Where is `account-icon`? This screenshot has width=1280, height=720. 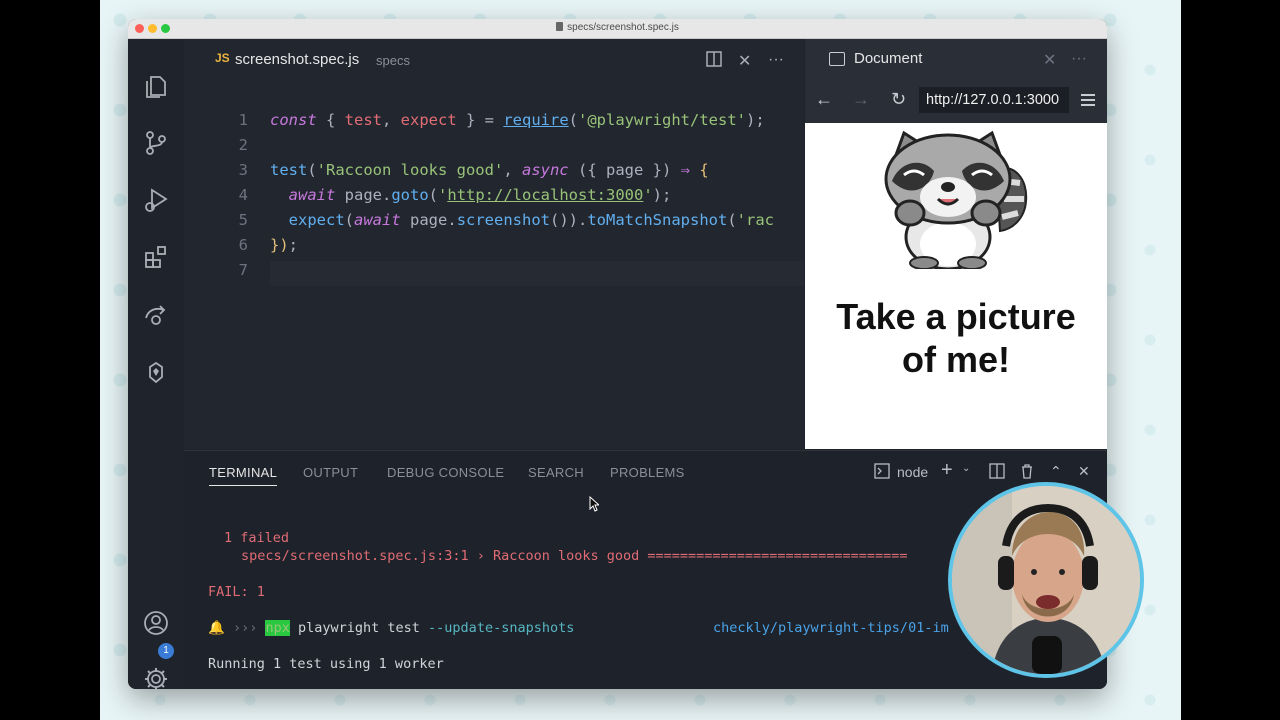 account-icon is located at coordinates (156, 623).